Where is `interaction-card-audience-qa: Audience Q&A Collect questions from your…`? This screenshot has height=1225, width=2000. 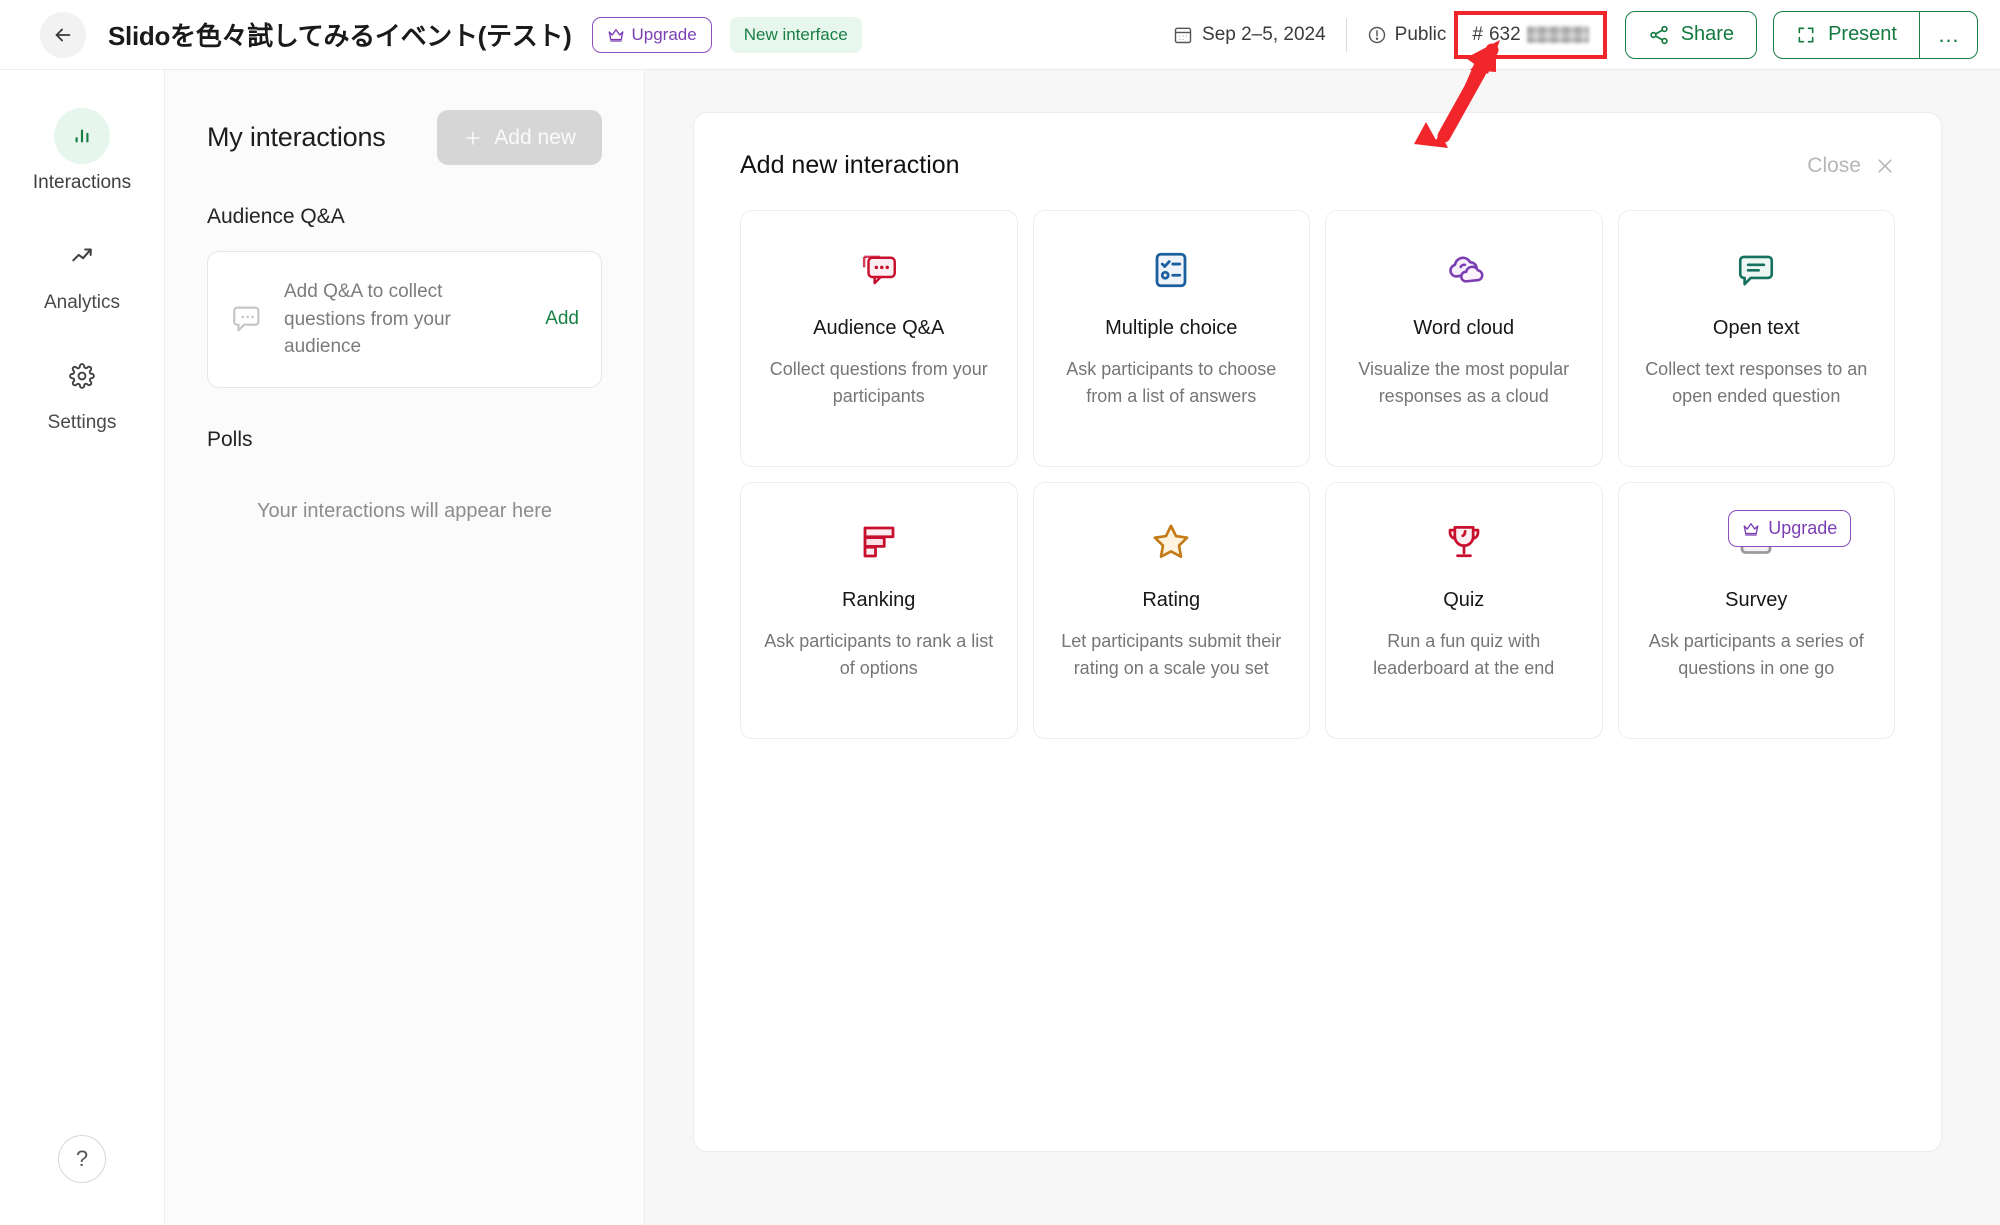 interaction-card-audience-qa: Audience Q&A Collect questions from your… is located at coordinates (879, 338).